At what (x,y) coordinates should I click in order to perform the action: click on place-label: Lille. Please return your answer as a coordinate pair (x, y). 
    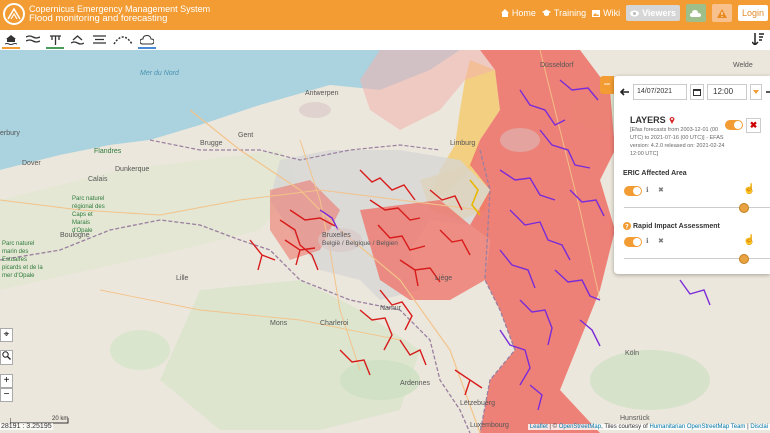
    Looking at the image, I should click on (182, 278).